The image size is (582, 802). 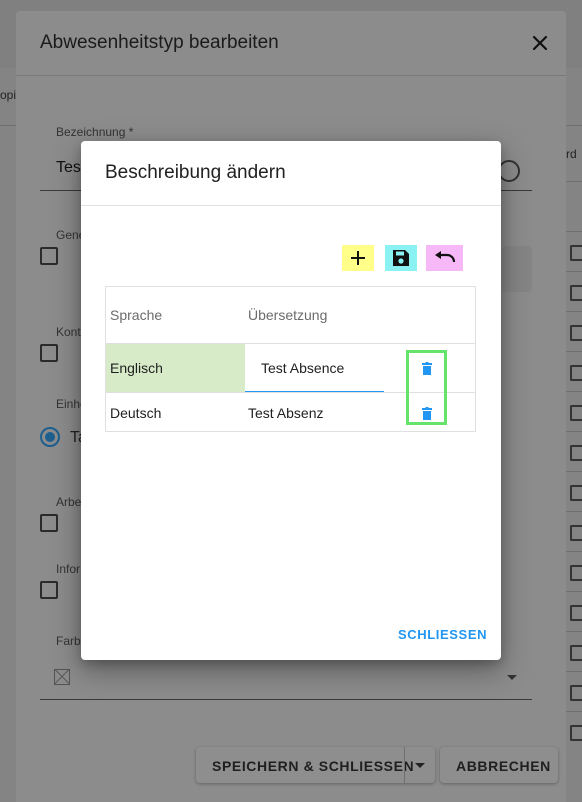 I want to click on button-separator, so click(x=404, y=765).